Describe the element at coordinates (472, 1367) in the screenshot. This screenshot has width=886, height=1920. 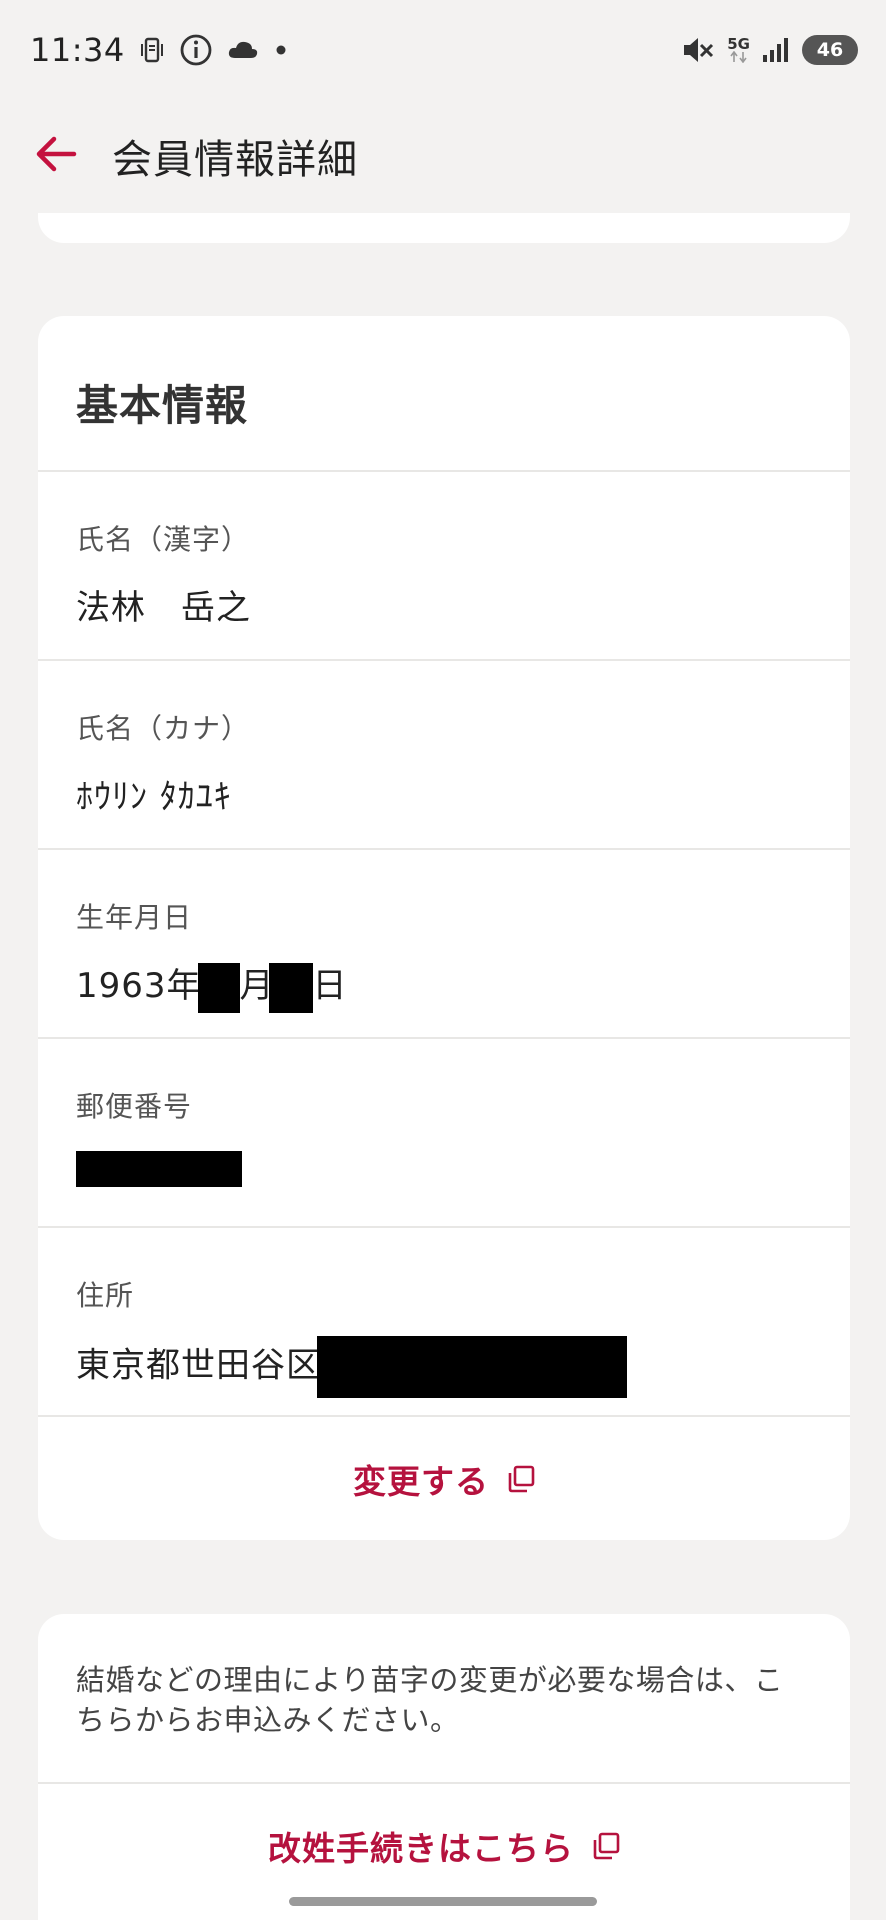
I see `redacted-address` at that location.